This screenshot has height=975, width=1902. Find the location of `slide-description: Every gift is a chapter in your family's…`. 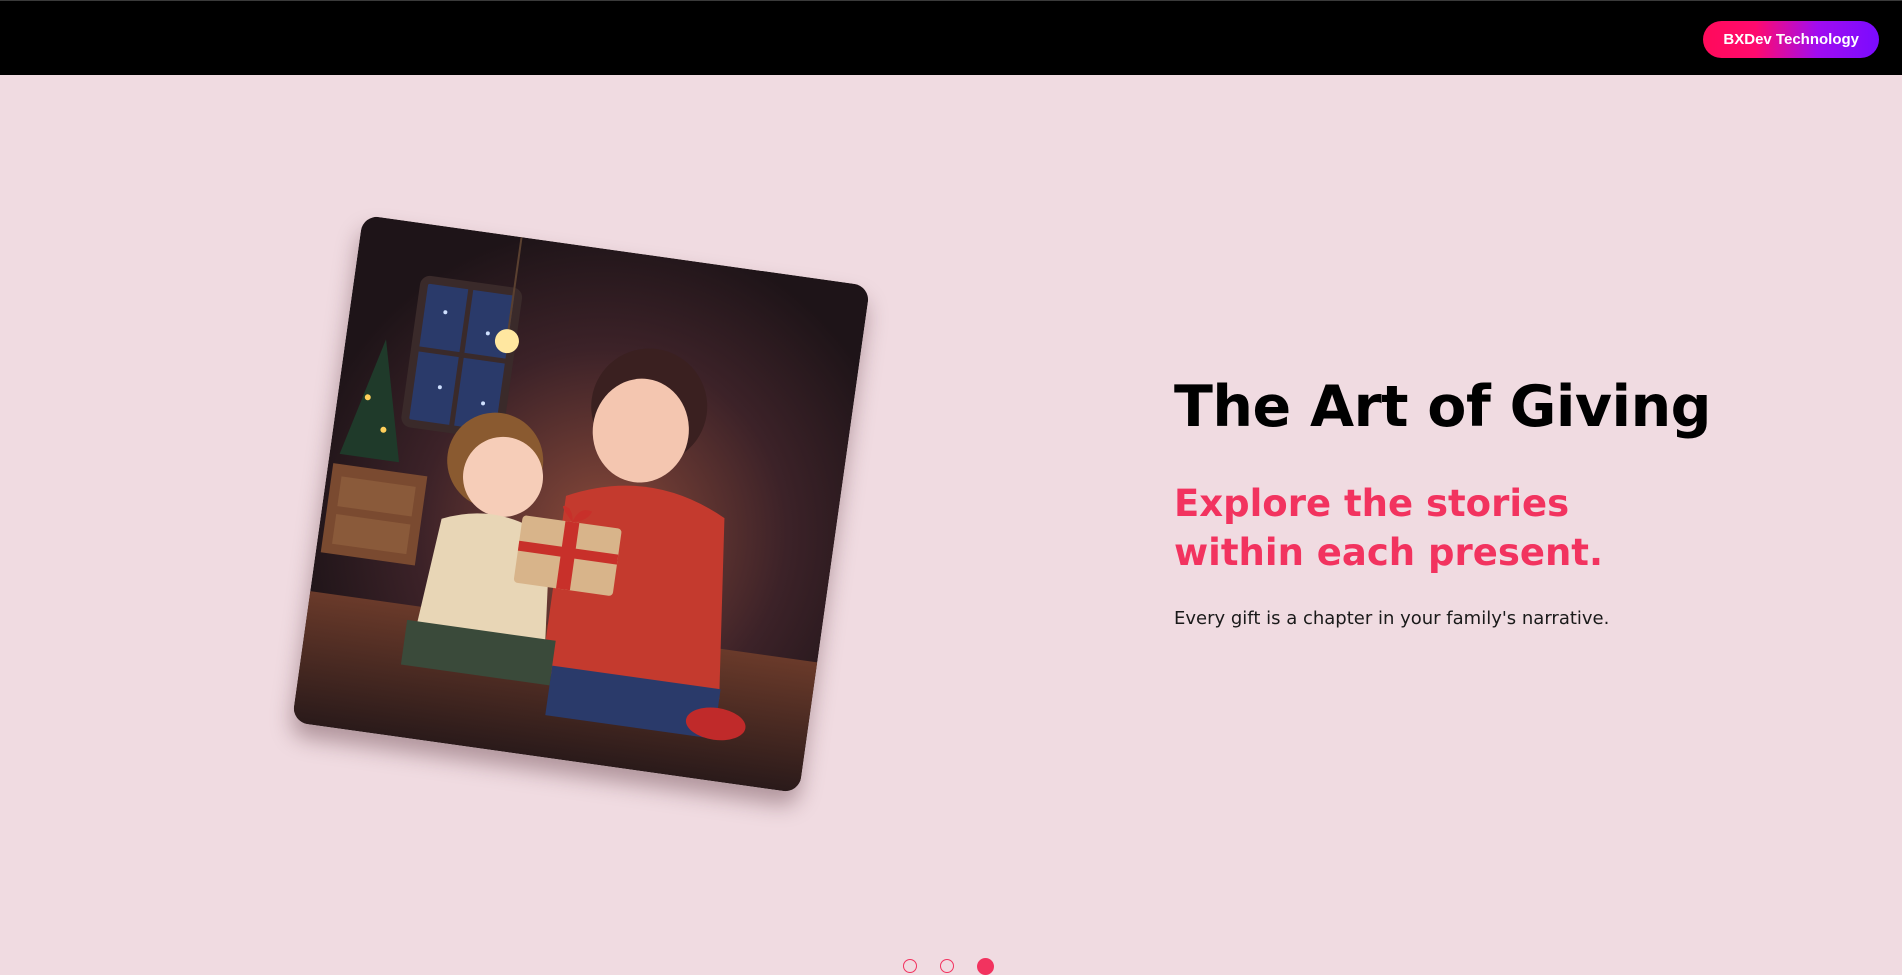

slide-description: Every gift is a chapter in your family's… is located at coordinates (1392, 619).